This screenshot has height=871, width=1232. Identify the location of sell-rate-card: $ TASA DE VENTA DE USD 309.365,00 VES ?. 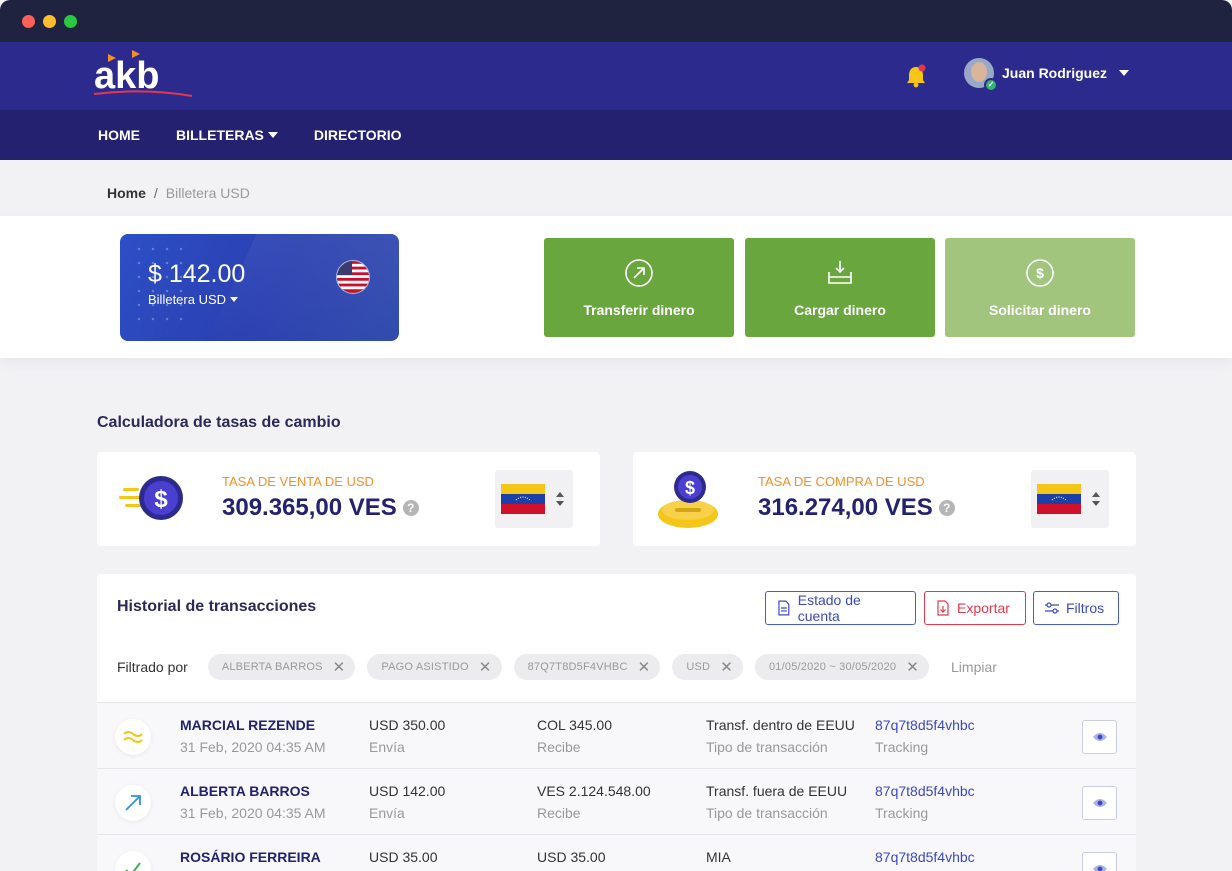
(348, 499).